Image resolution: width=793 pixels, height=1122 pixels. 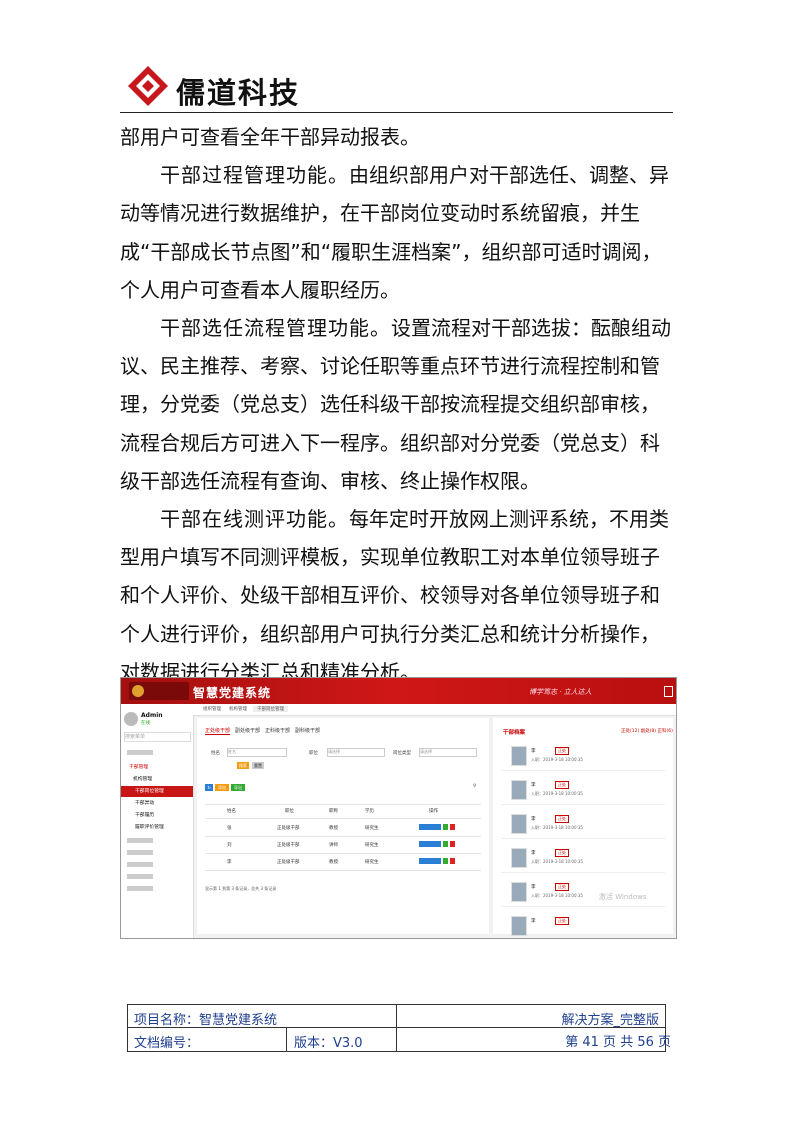 I want to click on subtab-2: 副处级干部, so click(x=247, y=730).